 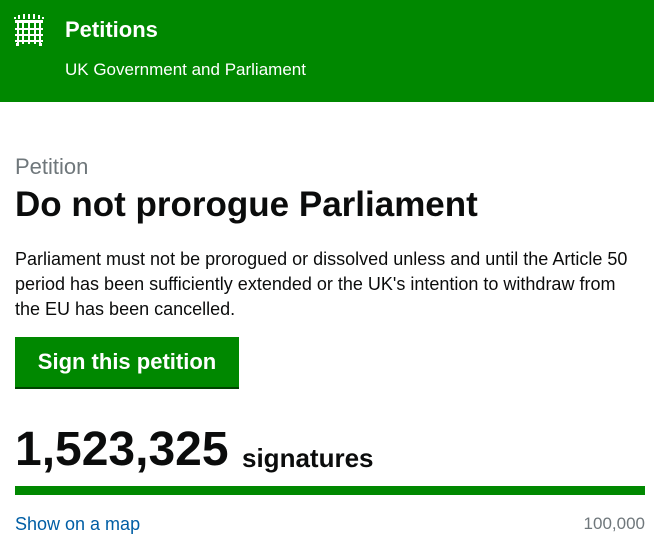 What do you see at coordinates (246, 204) in the screenshot?
I see `petition-title: Do not prorogue Parliament` at bounding box center [246, 204].